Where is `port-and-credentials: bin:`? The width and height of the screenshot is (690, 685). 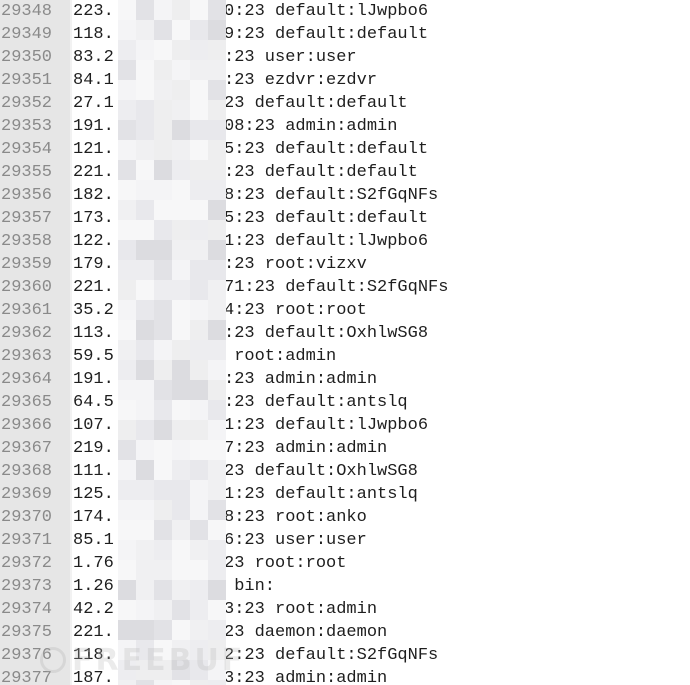 port-and-credentials: bin: is located at coordinates (250, 586).